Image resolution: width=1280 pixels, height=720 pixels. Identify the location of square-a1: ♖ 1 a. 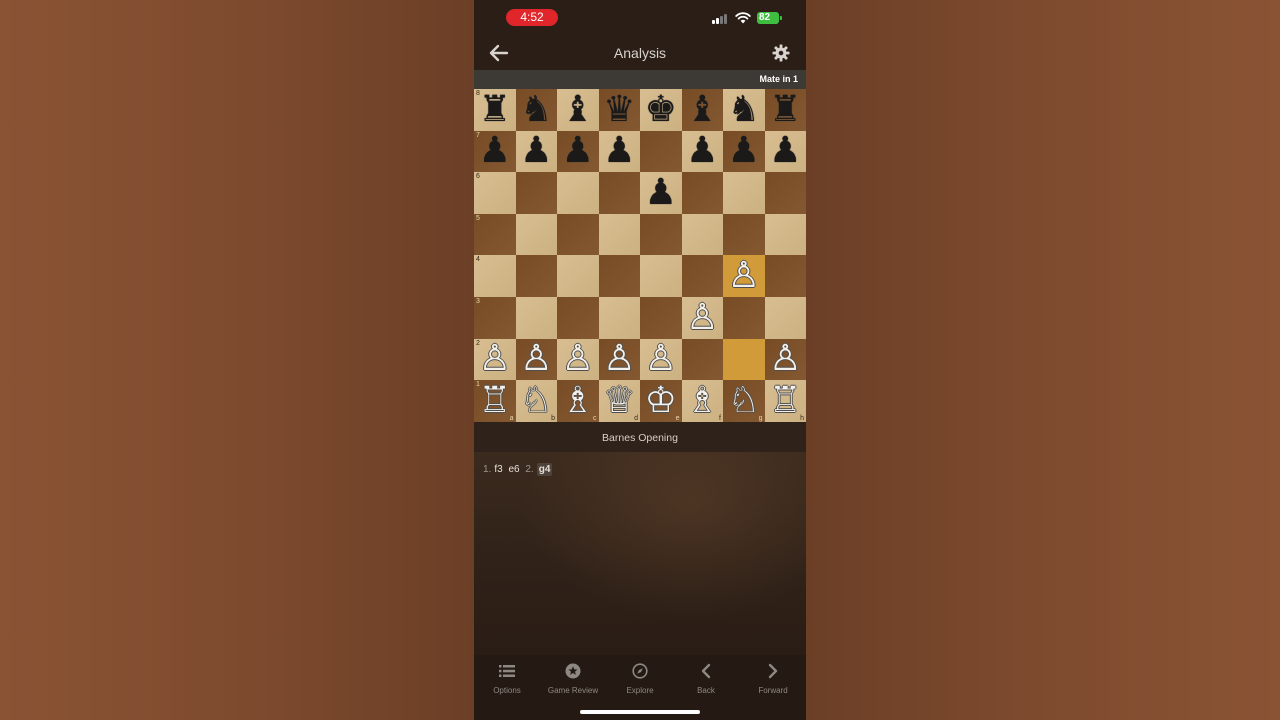
(495, 401).